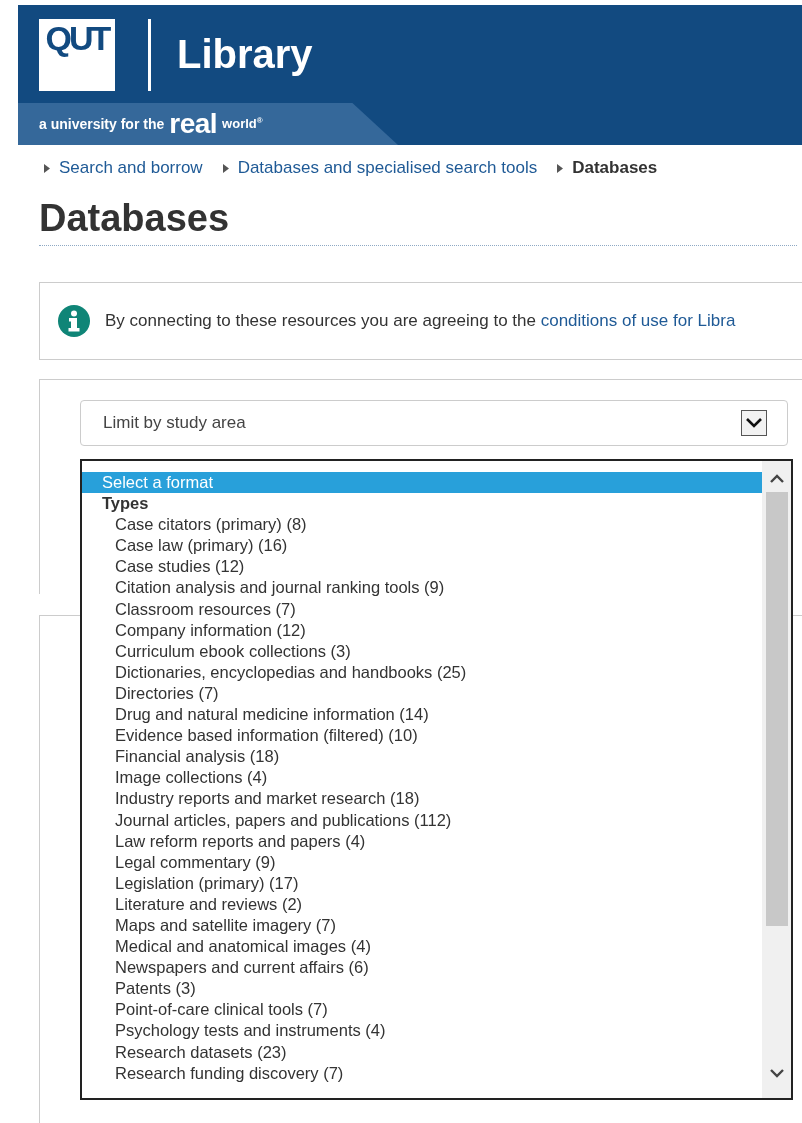 The height and width of the screenshot is (1123, 802). I want to click on dropdown-chevron-icon, so click(754, 423).